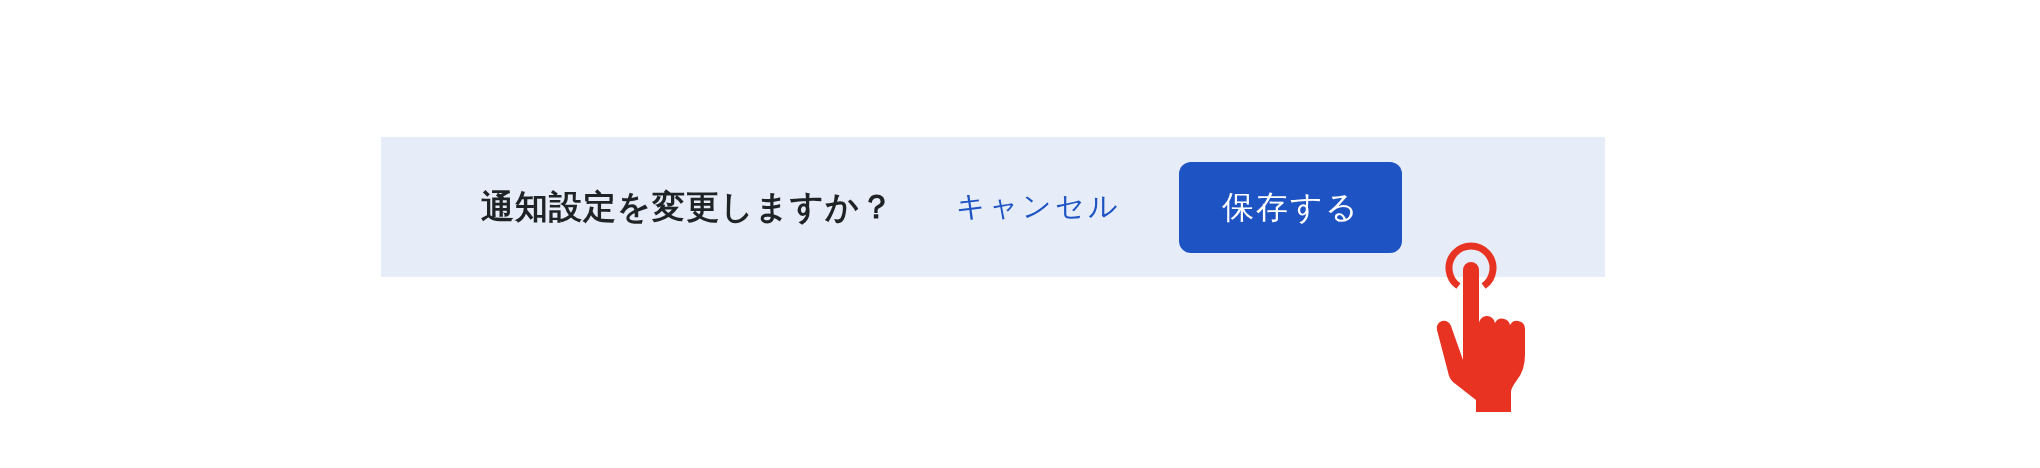 This screenshot has height=468, width=2040. Describe the element at coordinates (687, 207) in the screenshot. I see `confirm-message: 通知設定を変更しますか？` at that location.